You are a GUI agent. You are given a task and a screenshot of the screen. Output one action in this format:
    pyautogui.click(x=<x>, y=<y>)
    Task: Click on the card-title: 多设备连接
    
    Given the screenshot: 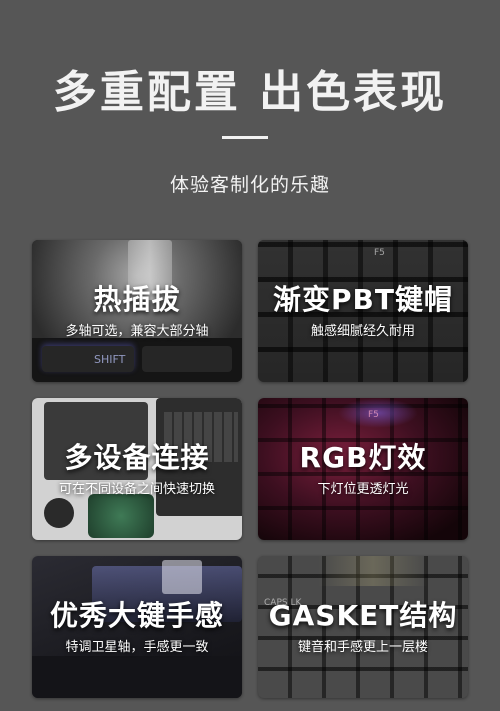 What is the action you would take?
    pyautogui.click(x=137, y=457)
    